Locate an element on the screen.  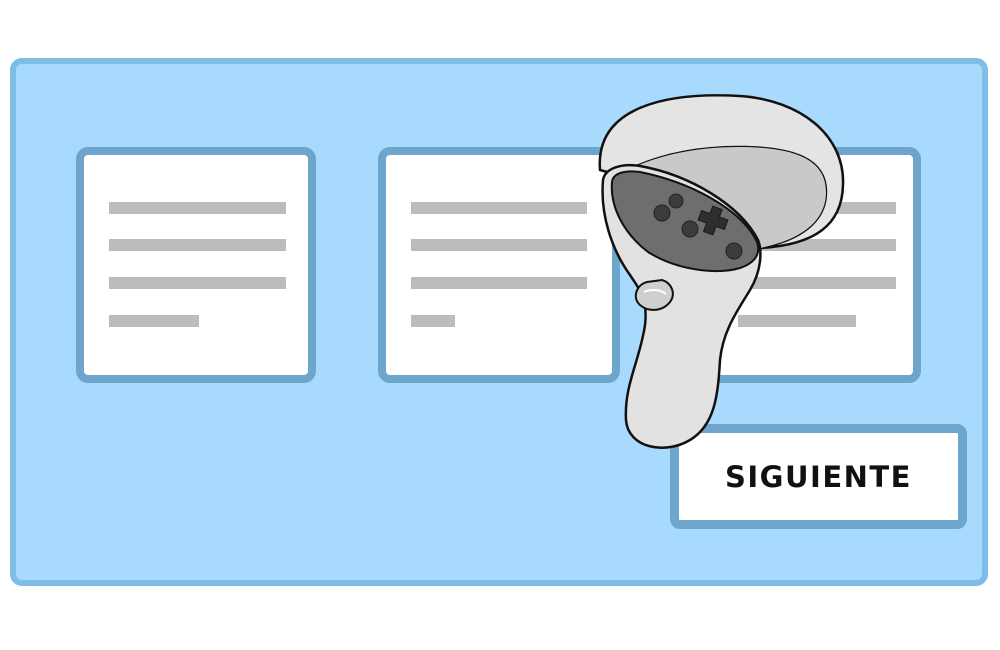
next-button: SIGUIENTE is located at coordinates (818, 476).